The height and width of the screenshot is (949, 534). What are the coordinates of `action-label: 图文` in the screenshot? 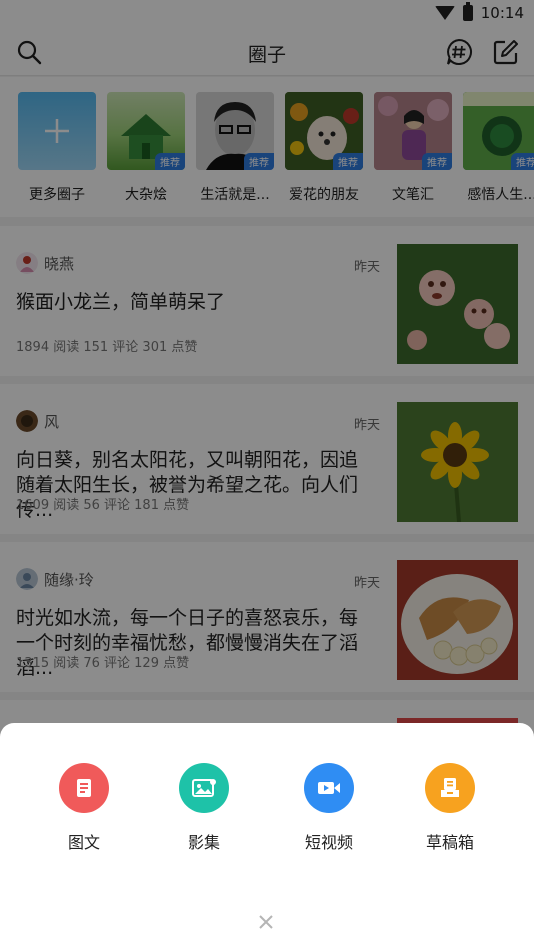 It's located at (83, 842).